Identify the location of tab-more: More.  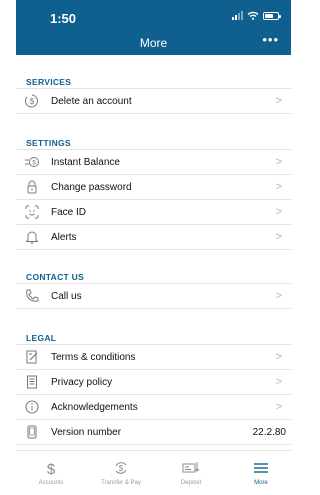
(261, 473).